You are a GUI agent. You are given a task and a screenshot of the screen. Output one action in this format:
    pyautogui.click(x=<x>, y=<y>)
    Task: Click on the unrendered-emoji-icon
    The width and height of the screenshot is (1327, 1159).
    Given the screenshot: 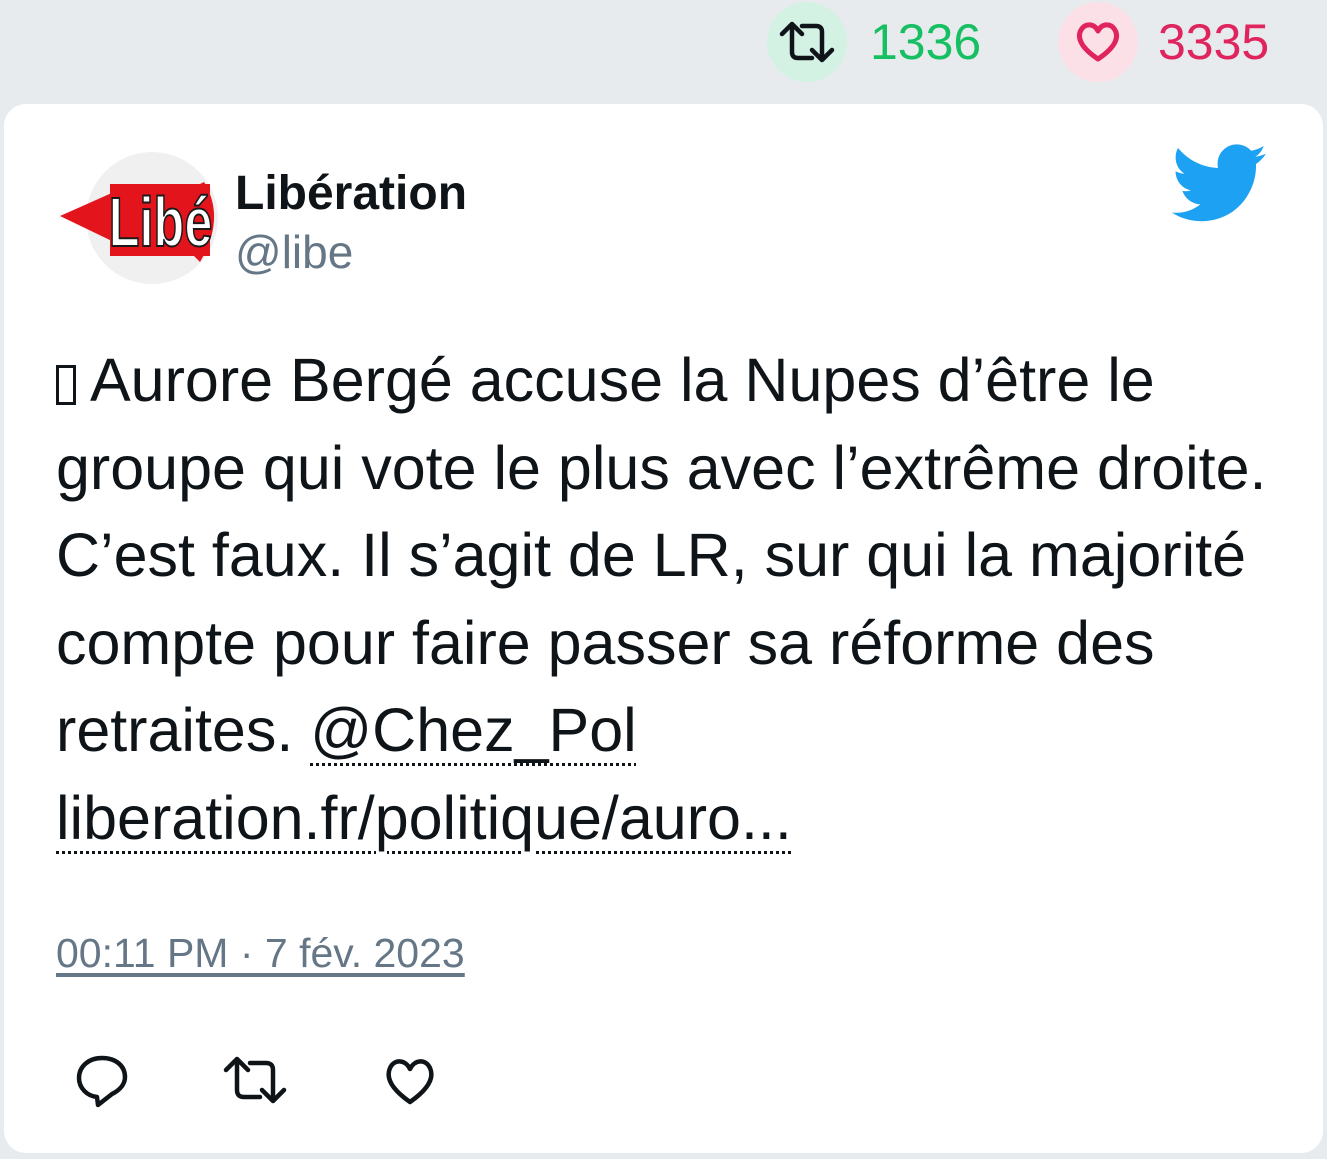 What is the action you would take?
    pyautogui.click(x=66, y=385)
    